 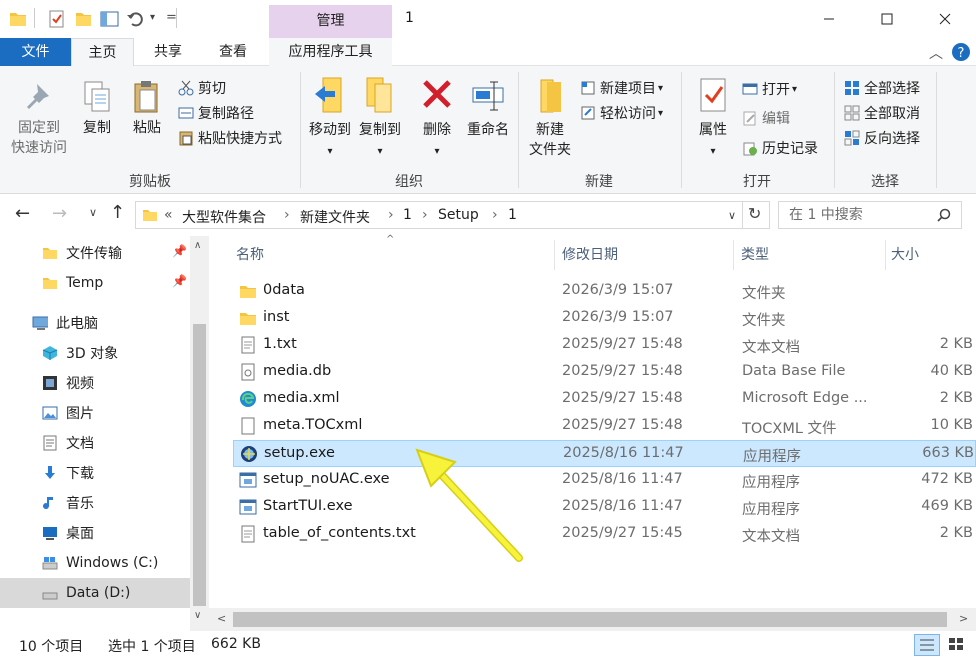 What do you see at coordinates (233, 52) in the screenshot?
I see `tab-view: 查看` at bounding box center [233, 52].